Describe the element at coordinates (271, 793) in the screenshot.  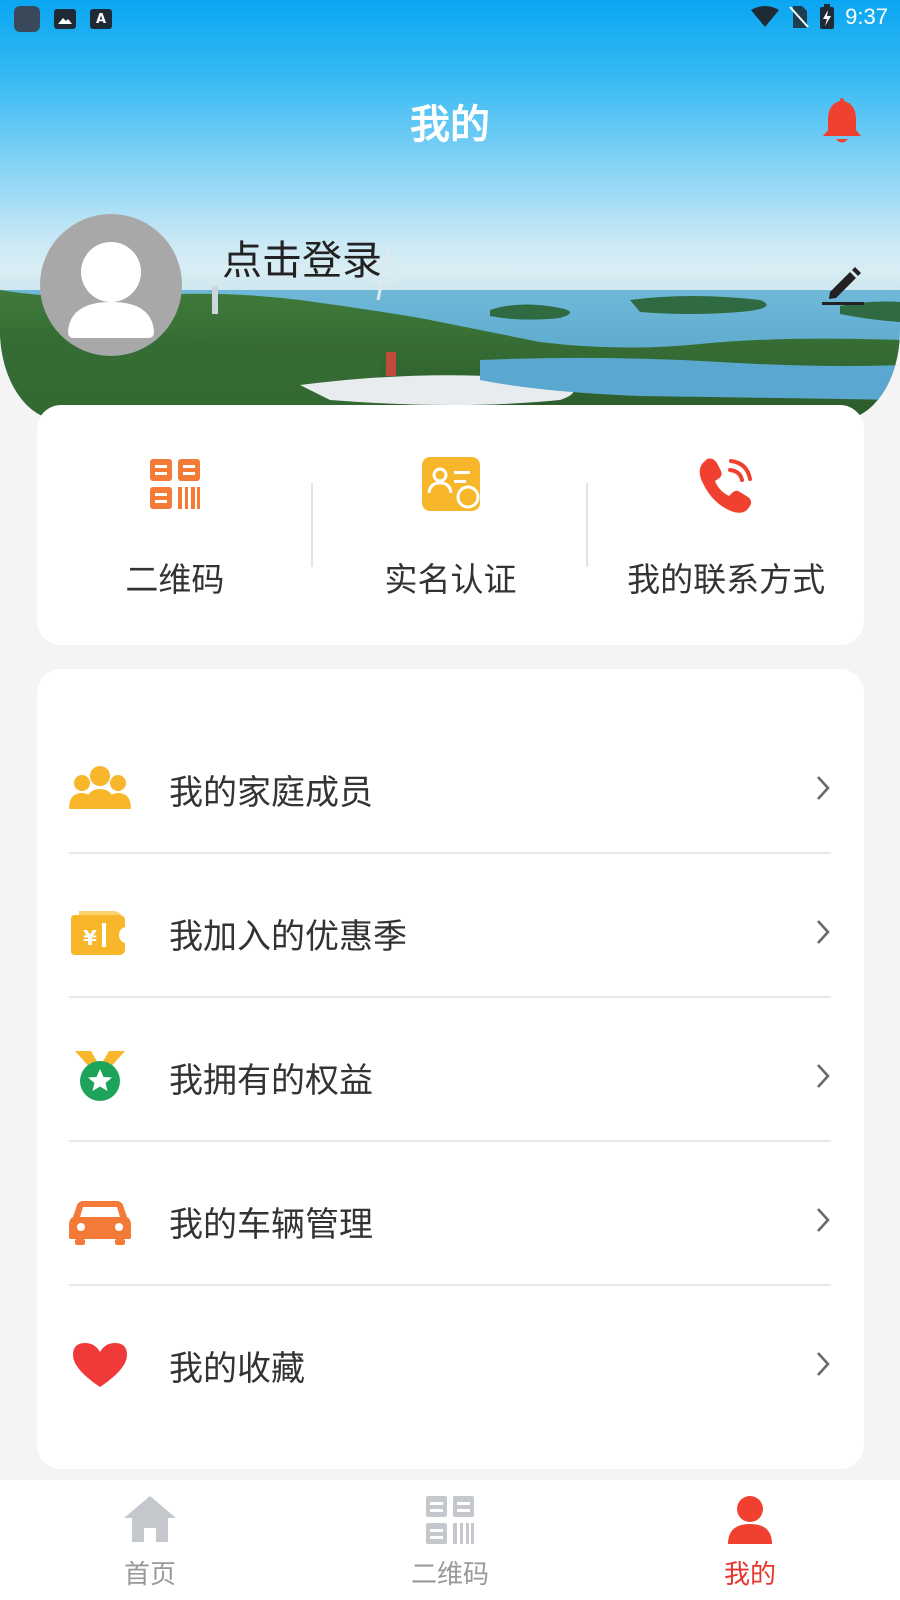
I see `menu-label: 我的家庭成员` at that location.